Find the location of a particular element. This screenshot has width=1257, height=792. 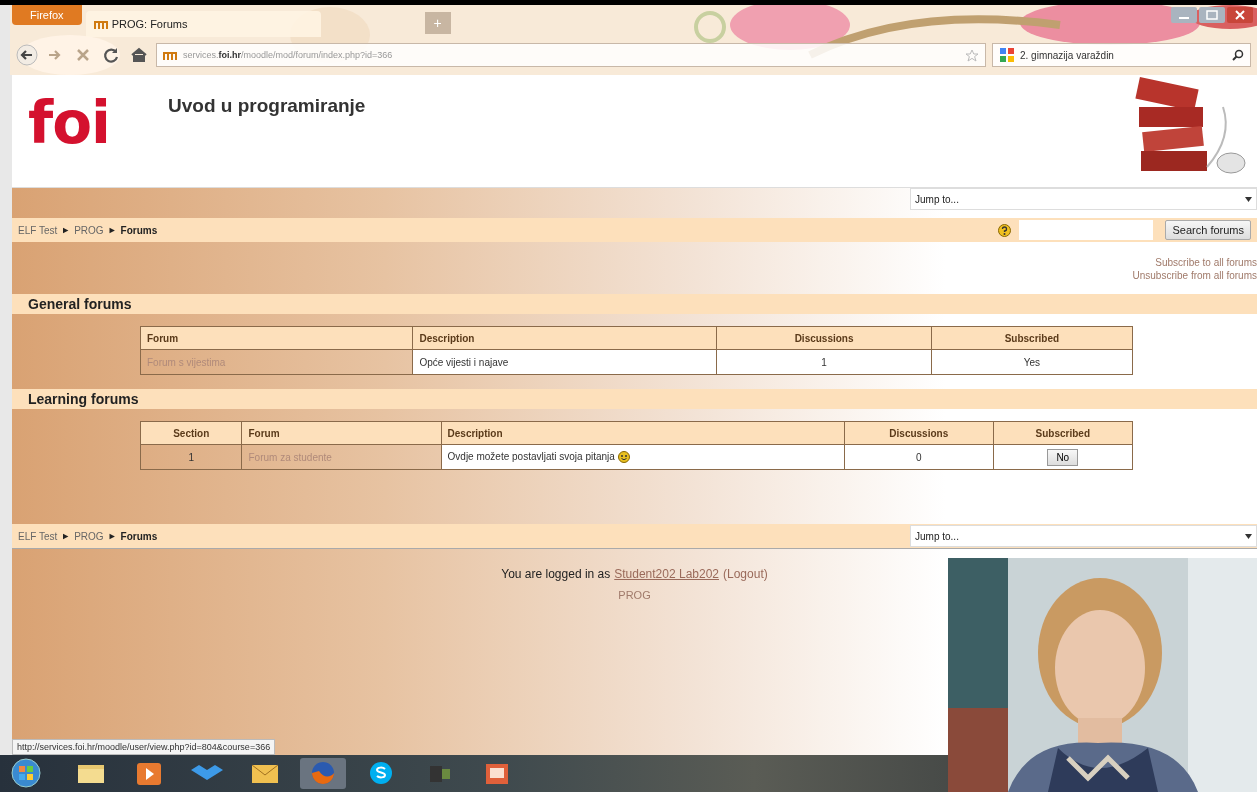

login-info: You are logged in as is located at coordinates (556, 574).